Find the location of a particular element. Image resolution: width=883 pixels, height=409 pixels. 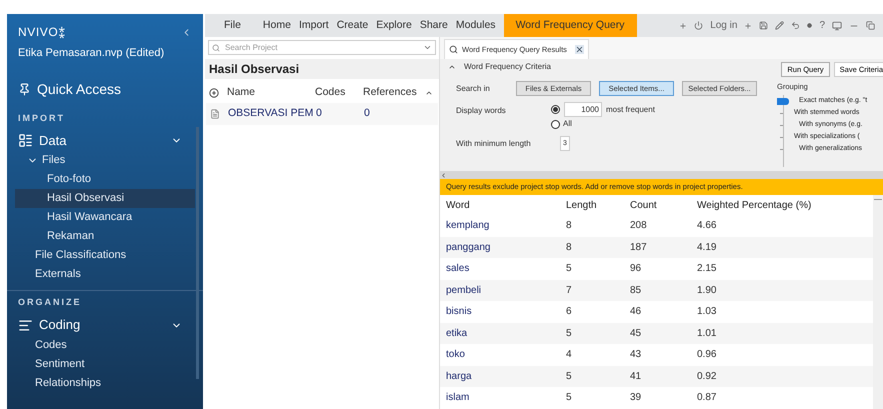

table-cell-text: pembeli is located at coordinates (464, 291).